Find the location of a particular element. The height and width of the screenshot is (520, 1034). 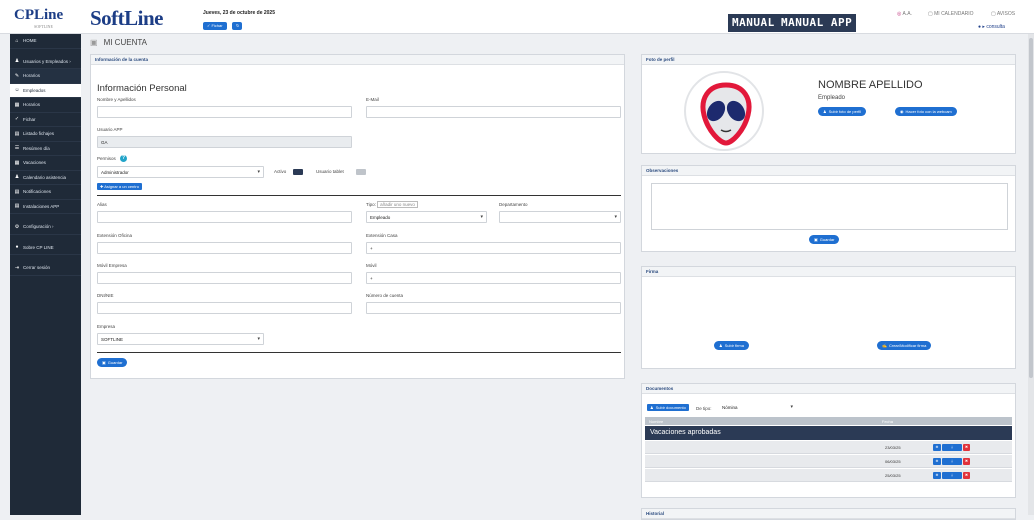

sidebar-item-home: ⌂ HOME is located at coordinates (45, 41).